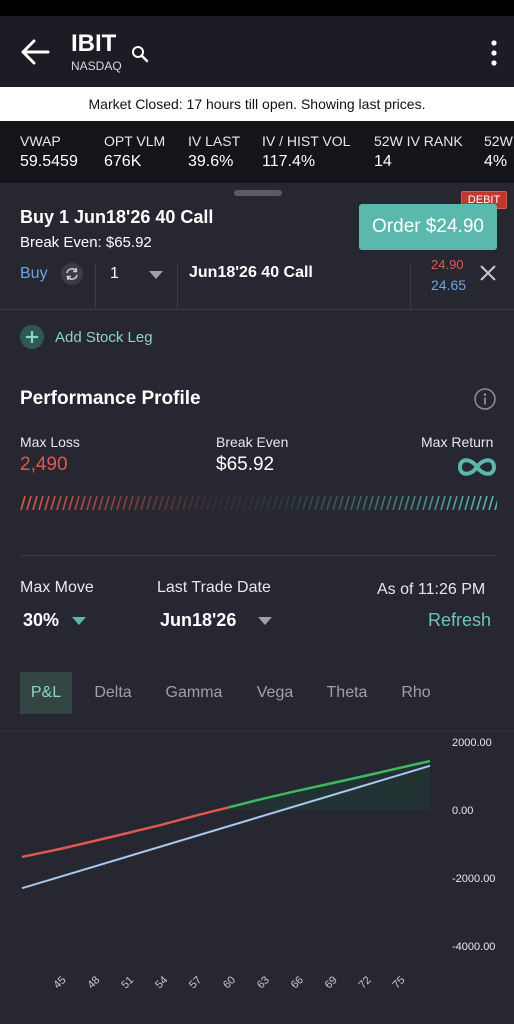 Image resolution: width=514 pixels, height=1024 pixels. I want to click on pnl-loss-line, so click(125, 832).